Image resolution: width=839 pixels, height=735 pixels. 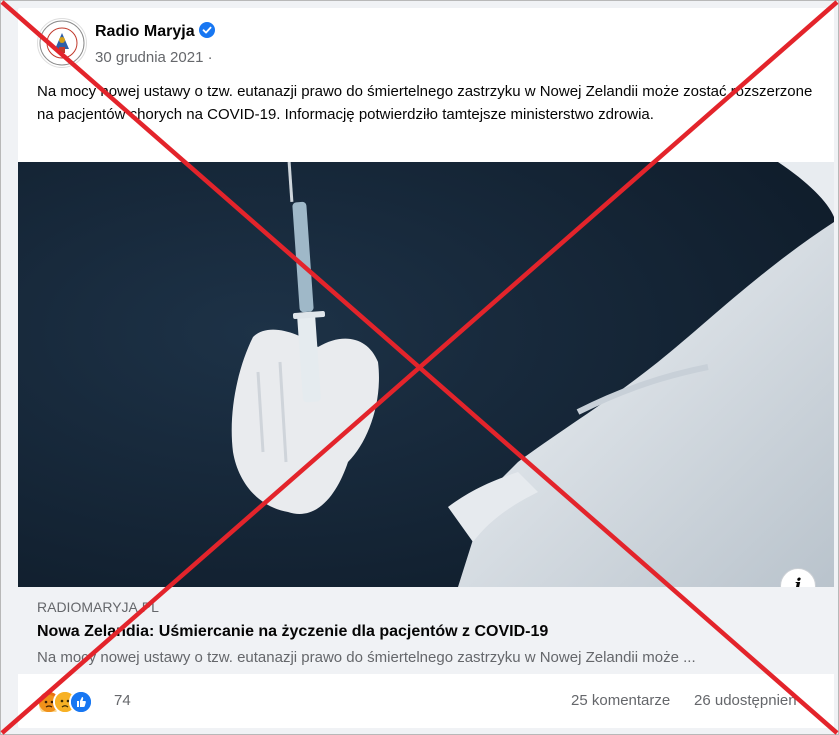 I want to click on reaction-icons, so click(x=72, y=702).